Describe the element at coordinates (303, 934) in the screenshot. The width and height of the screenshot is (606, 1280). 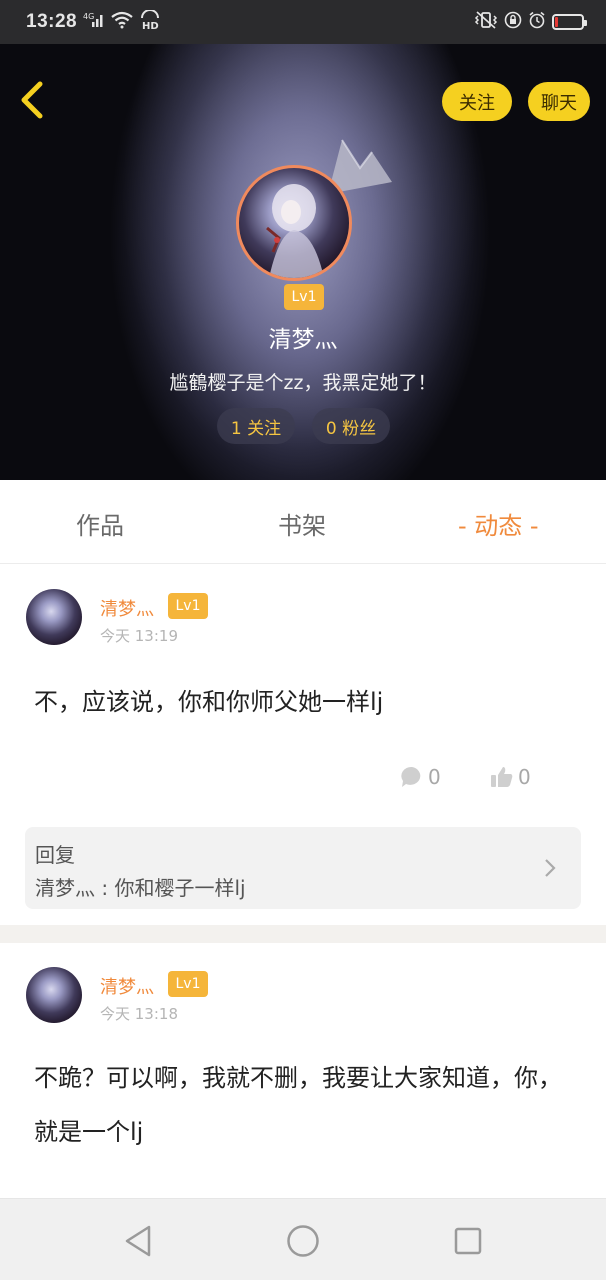
I see `divider` at that location.